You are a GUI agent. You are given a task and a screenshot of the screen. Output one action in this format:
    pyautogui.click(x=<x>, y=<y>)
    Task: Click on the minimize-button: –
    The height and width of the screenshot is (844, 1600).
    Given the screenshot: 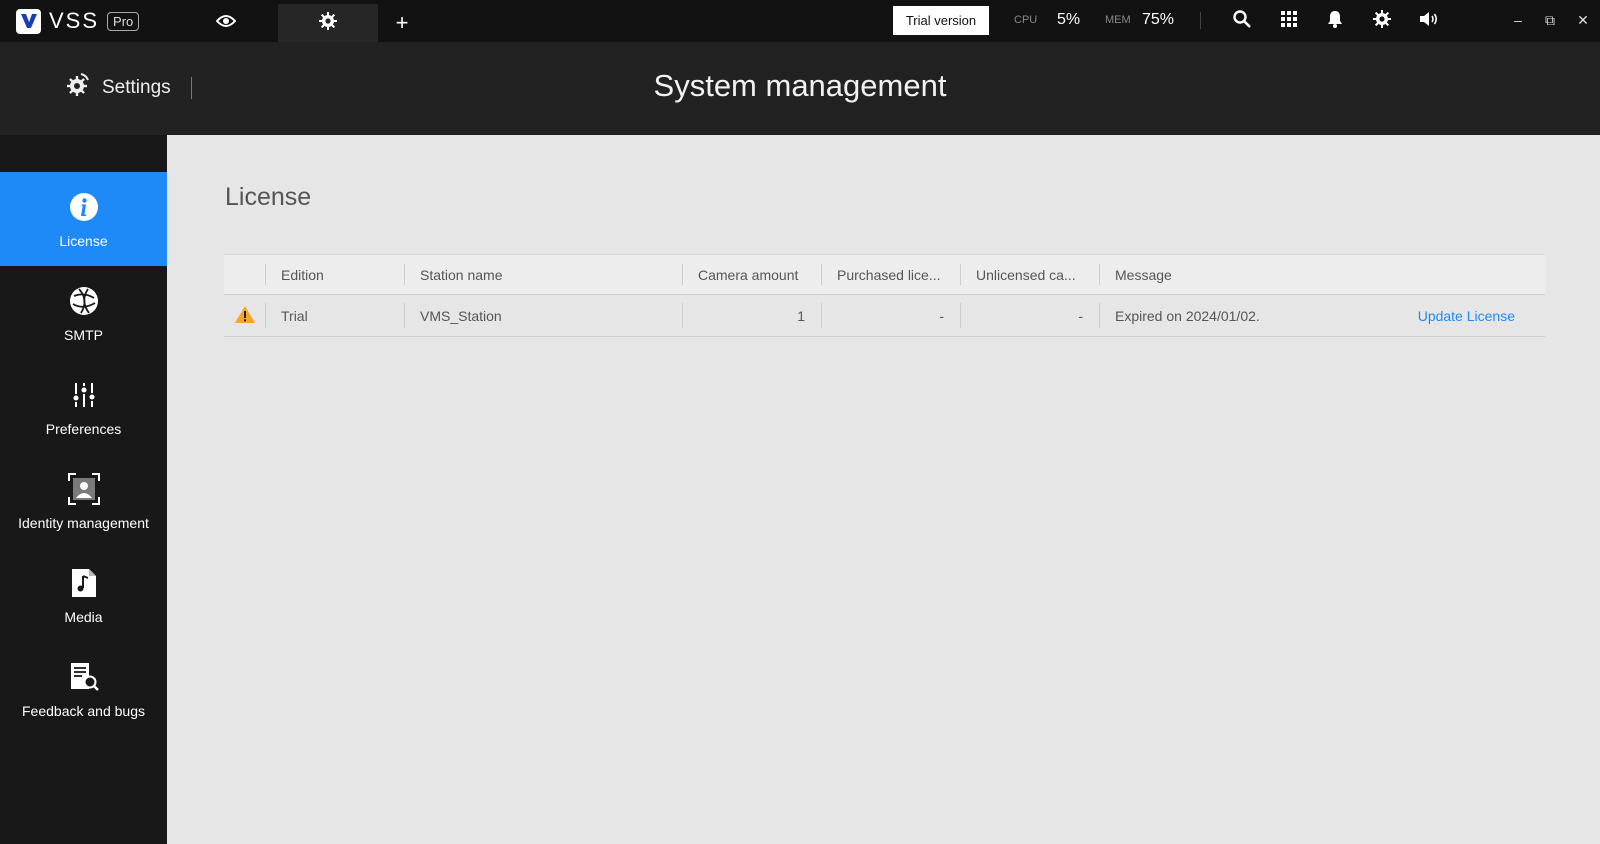 What is the action you would take?
    pyautogui.click(x=1518, y=20)
    